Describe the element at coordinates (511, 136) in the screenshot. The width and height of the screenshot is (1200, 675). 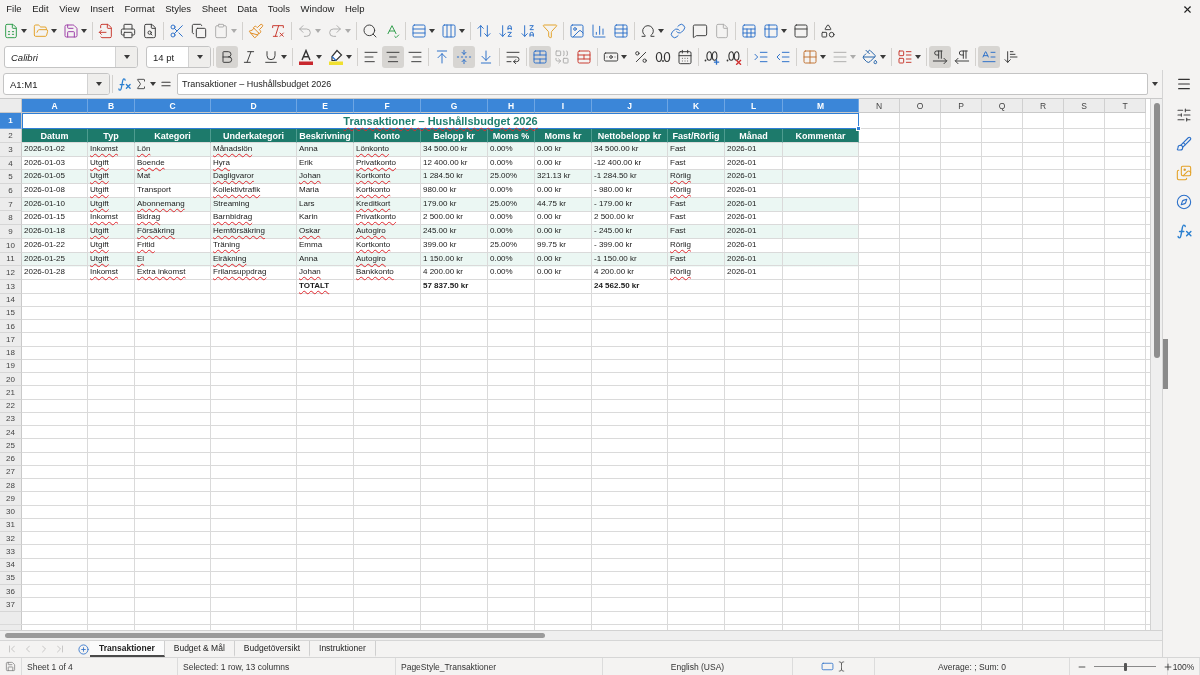
I see `header-cell: Moms %` at that location.